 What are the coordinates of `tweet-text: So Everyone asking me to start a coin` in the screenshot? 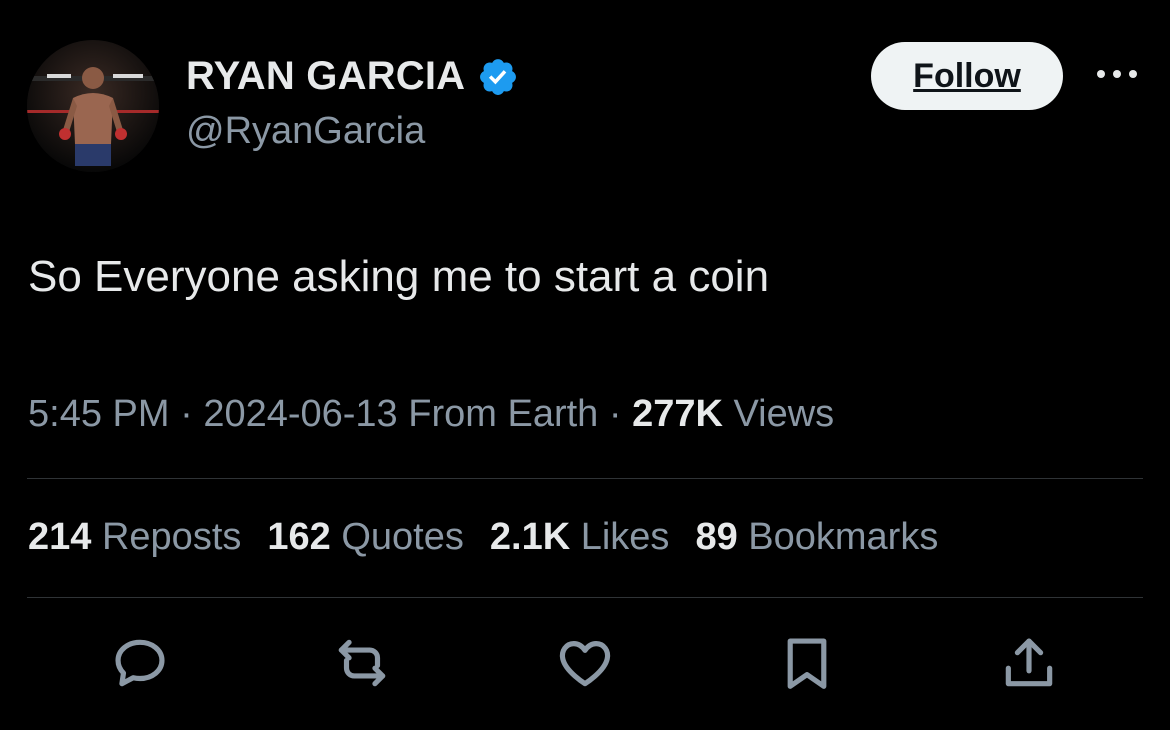 It's located at (399, 276).